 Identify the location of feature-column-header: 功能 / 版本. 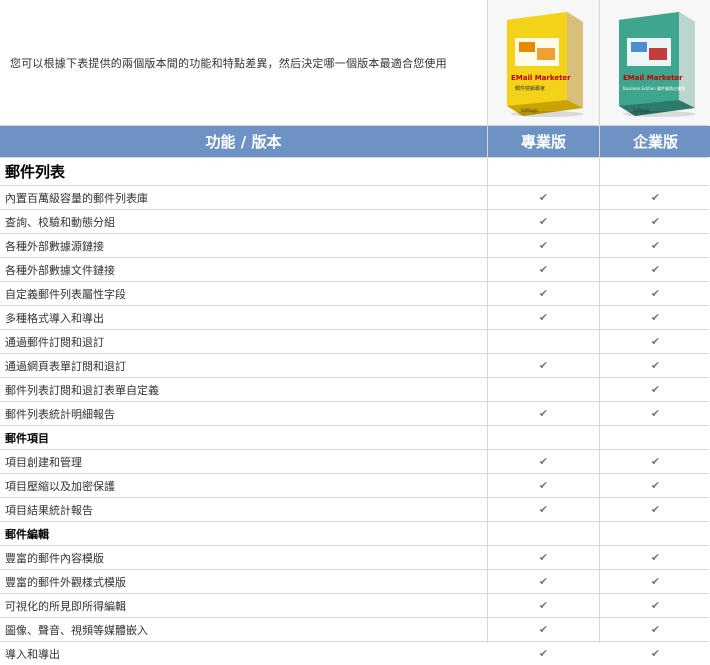
(243, 141).